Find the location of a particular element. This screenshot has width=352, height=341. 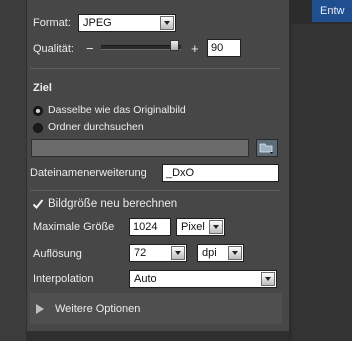

quality-label: Qualität: is located at coordinates (53, 49).